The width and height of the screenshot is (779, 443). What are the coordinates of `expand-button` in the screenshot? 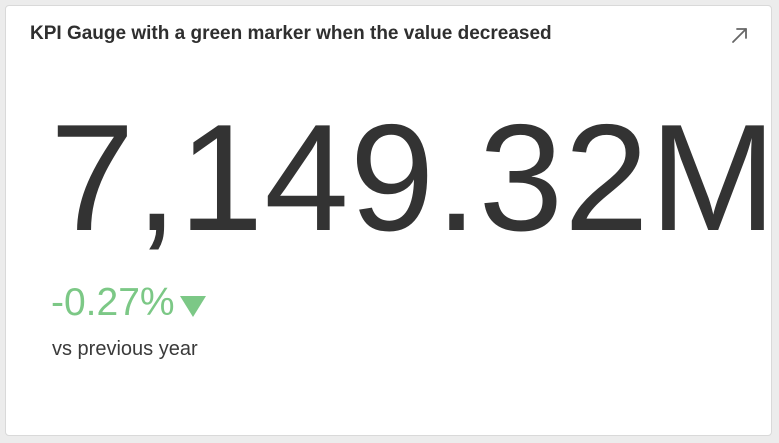 It's located at (740, 35).